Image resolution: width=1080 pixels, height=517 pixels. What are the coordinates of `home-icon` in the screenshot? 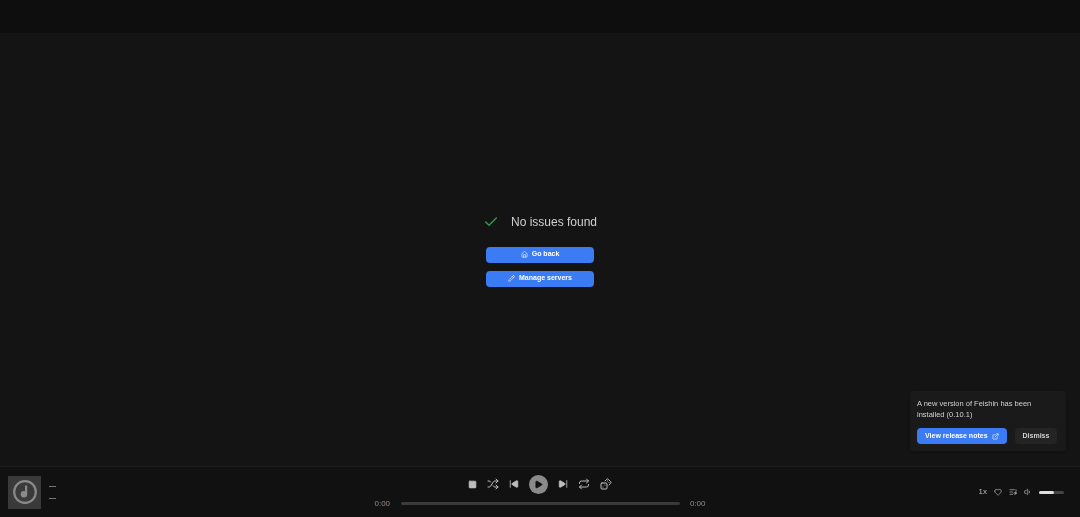 It's located at (524, 254).